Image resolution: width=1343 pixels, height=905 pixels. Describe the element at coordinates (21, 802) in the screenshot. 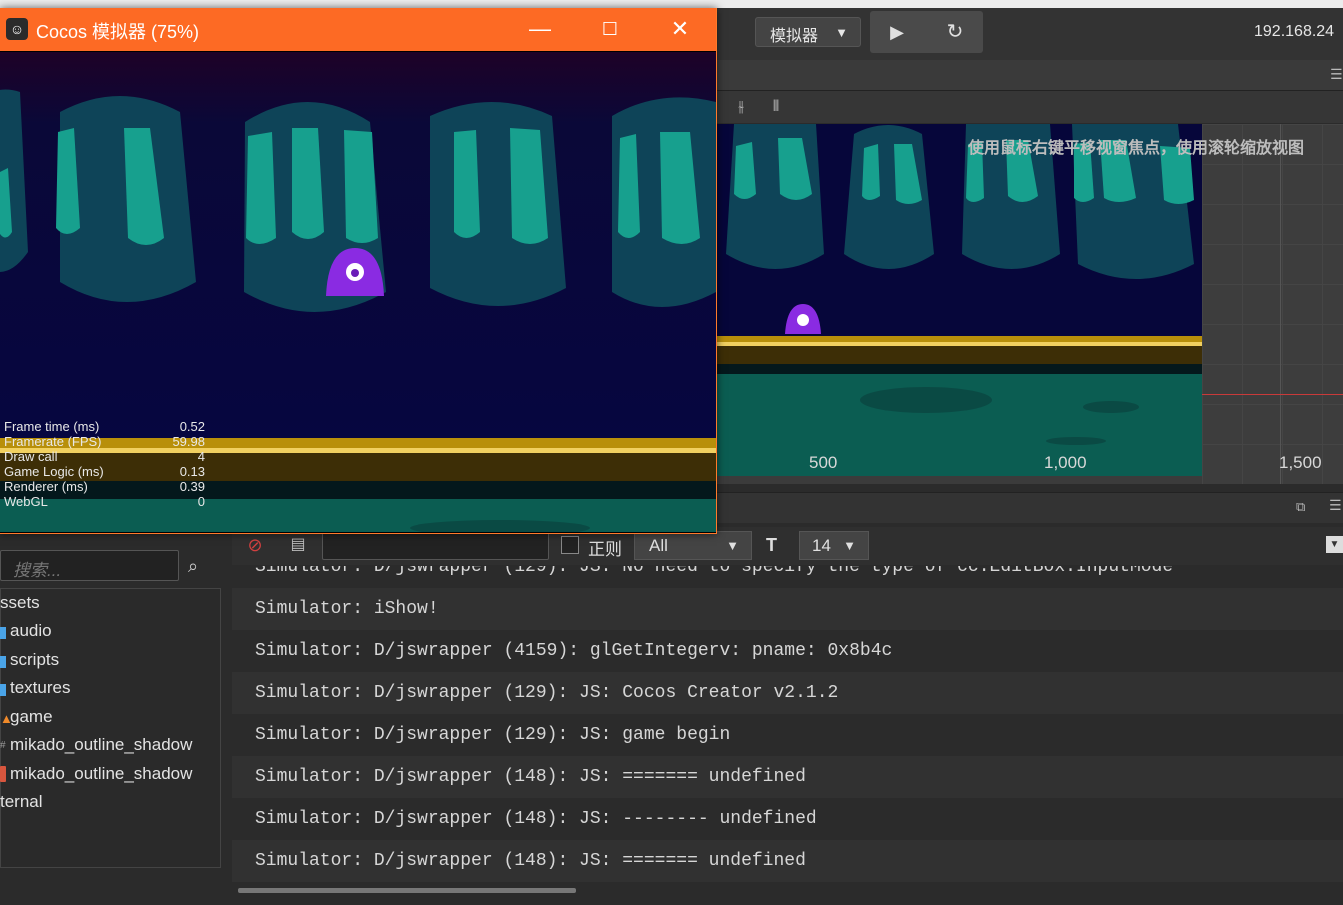

I see `tree-item-internal: ternal` at that location.